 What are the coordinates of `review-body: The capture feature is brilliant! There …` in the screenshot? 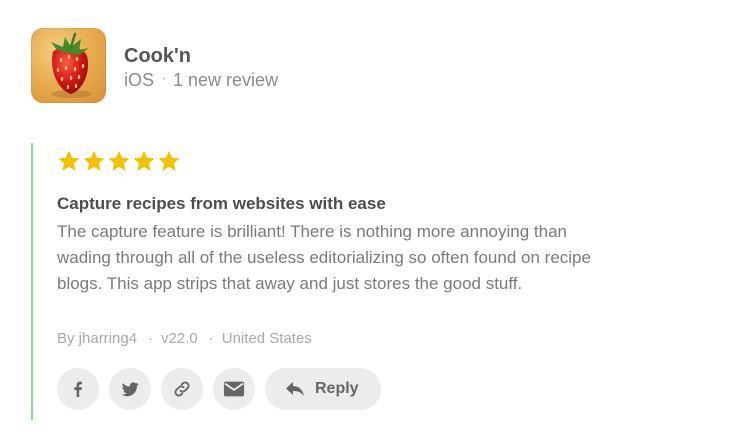 It's located at (324, 257).